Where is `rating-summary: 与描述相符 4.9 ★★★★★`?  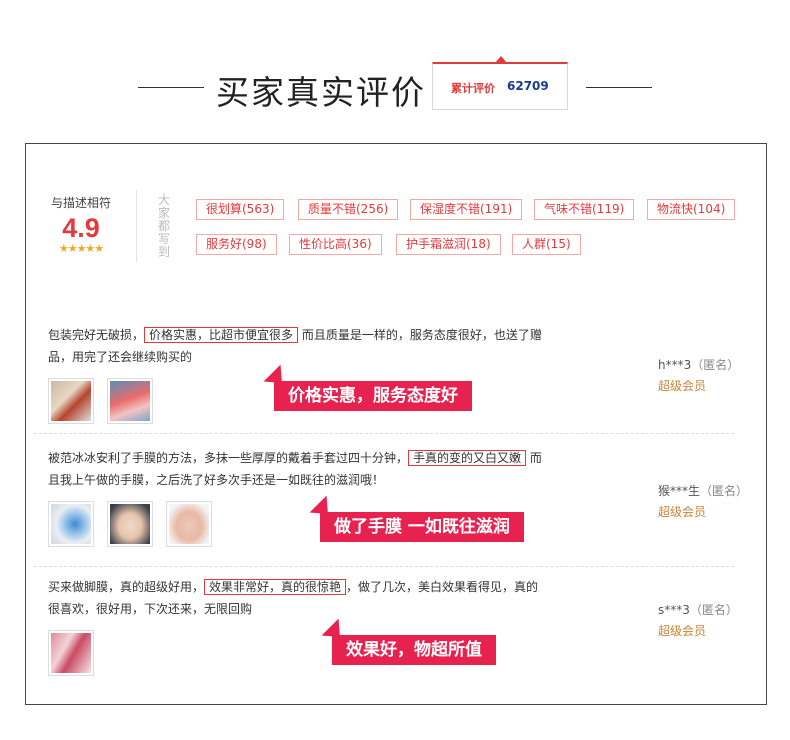
rating-summary: 与描述相符 4.9 ★★★★★ is located at coordinates (81, 224).